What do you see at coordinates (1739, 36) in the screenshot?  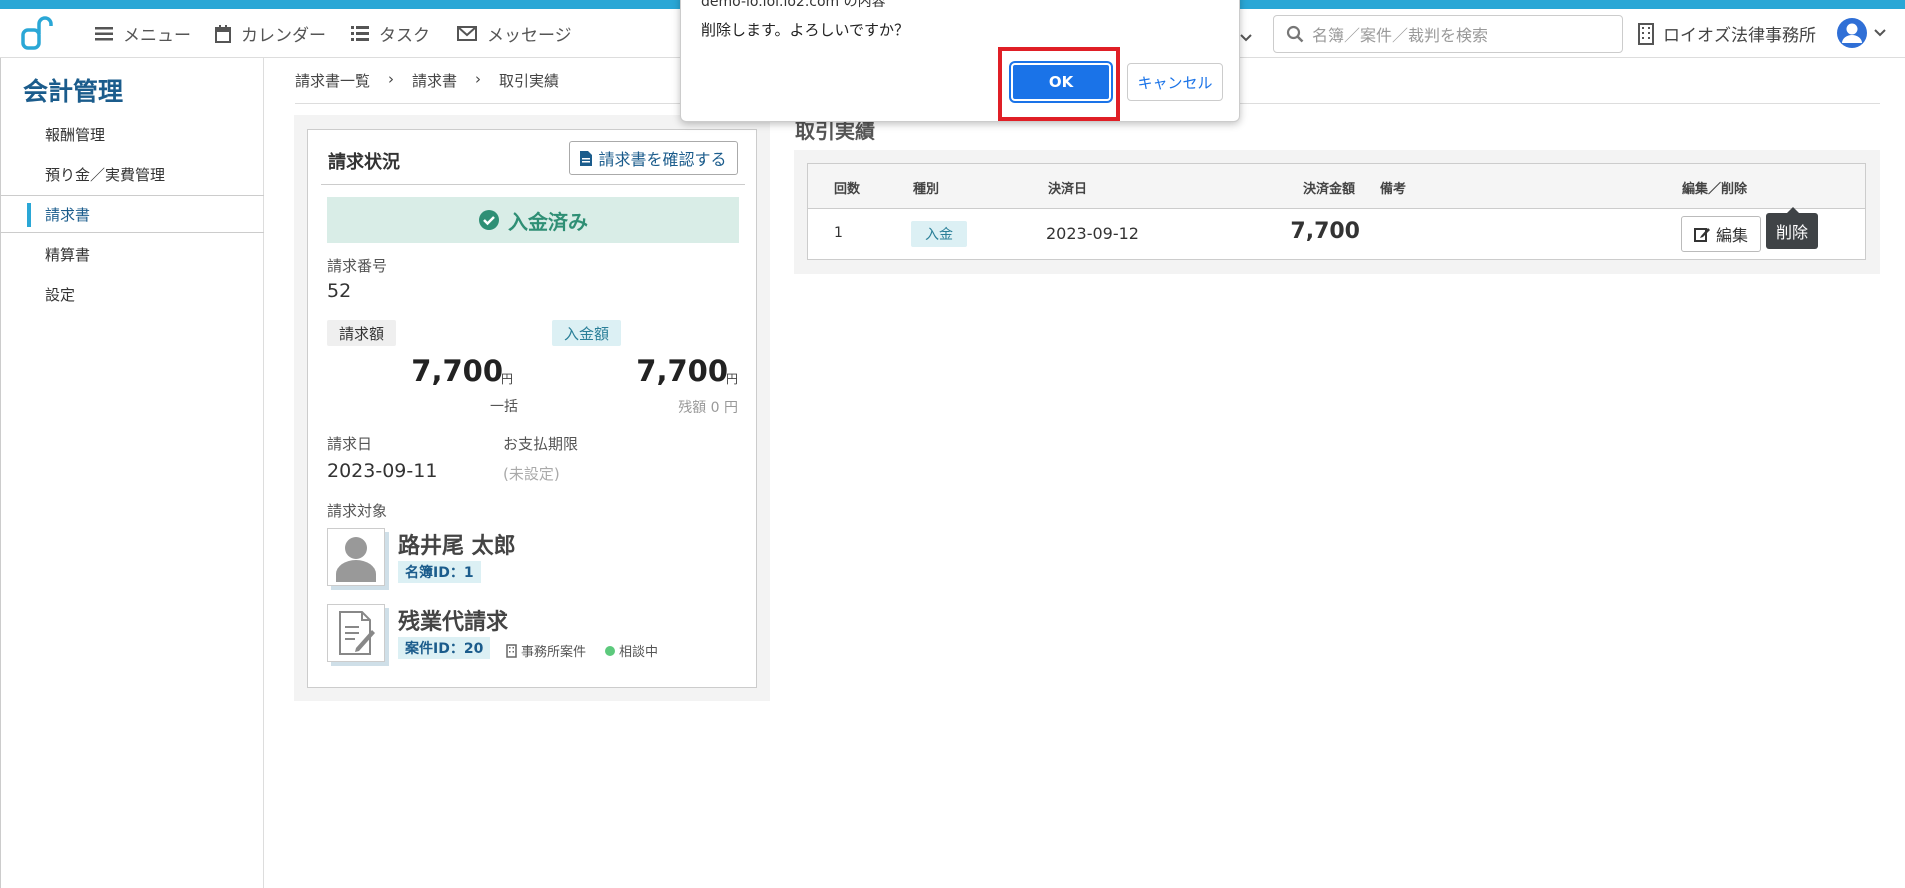 I see `firm-name: ロイオズ法律事務所` at bounding box center [1739, 36].